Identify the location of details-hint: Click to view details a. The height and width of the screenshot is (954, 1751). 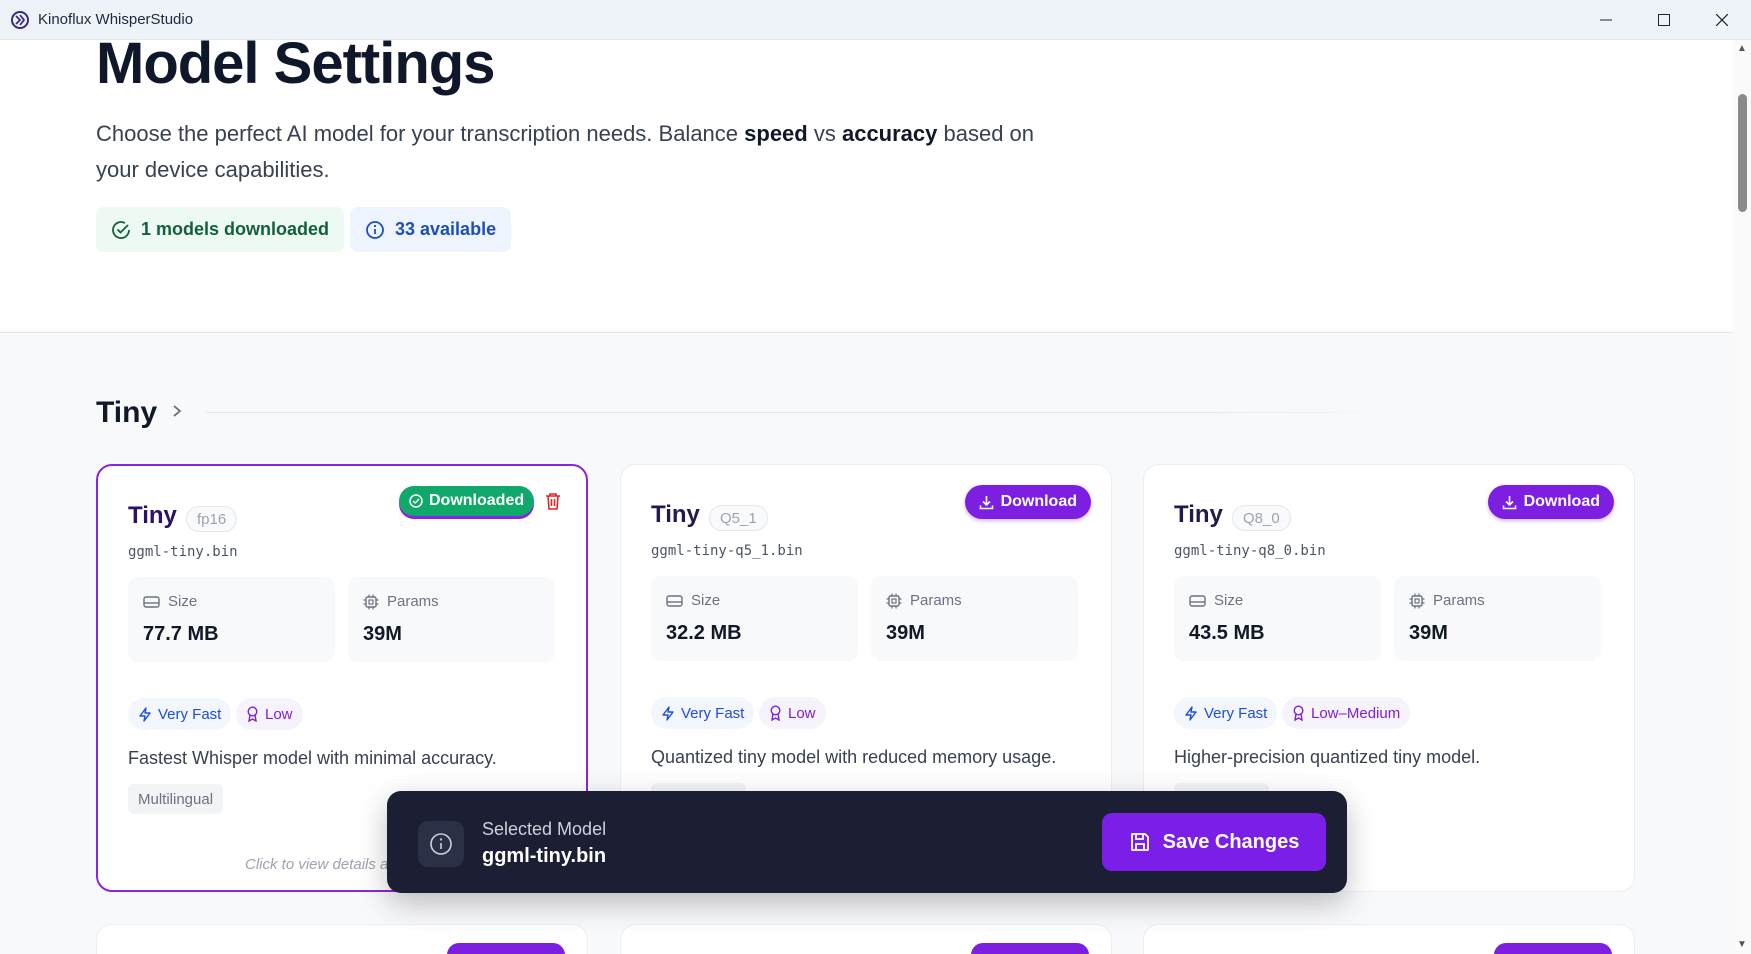
(317, 864).